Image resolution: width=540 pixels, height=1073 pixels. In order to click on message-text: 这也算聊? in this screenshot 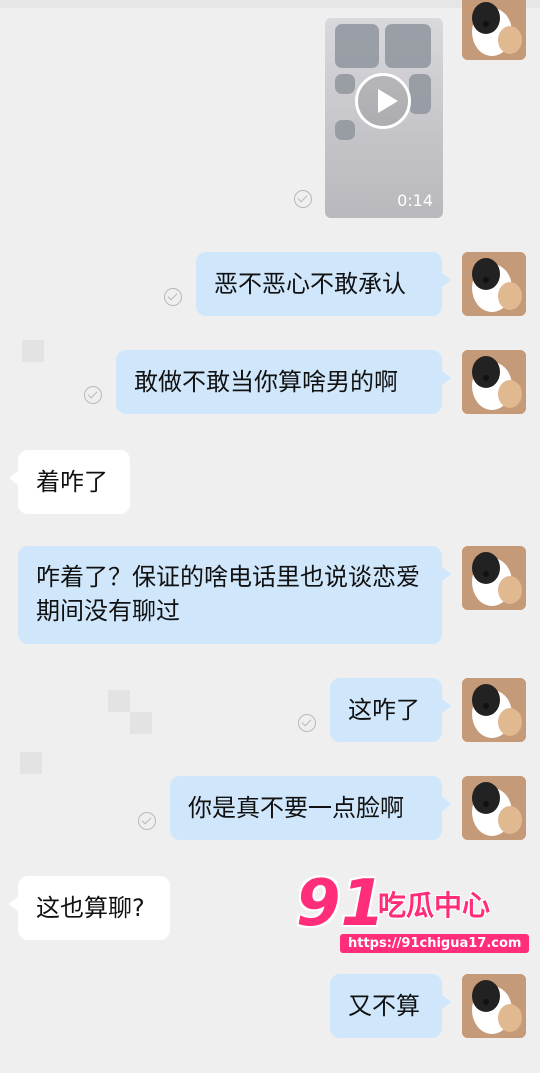, I will do `click(90, 908)`.